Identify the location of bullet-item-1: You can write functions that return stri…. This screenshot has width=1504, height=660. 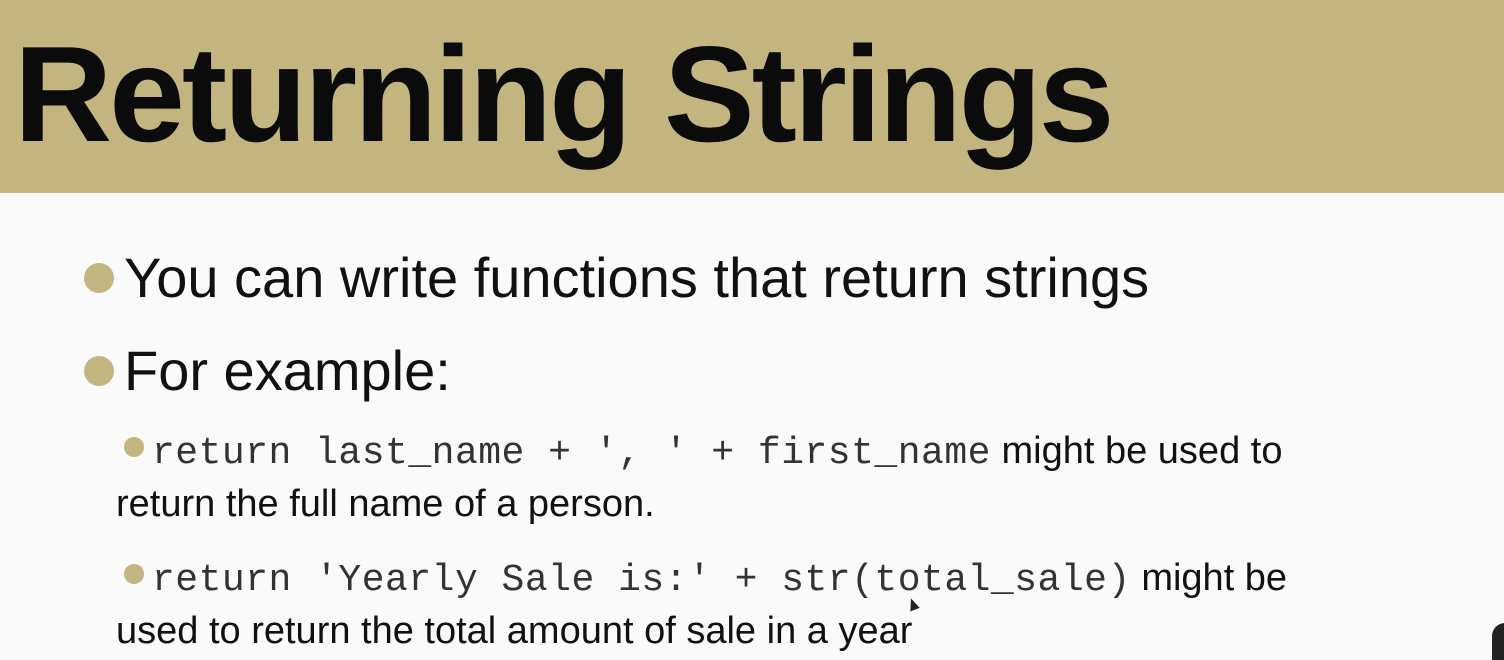
(616, 278).